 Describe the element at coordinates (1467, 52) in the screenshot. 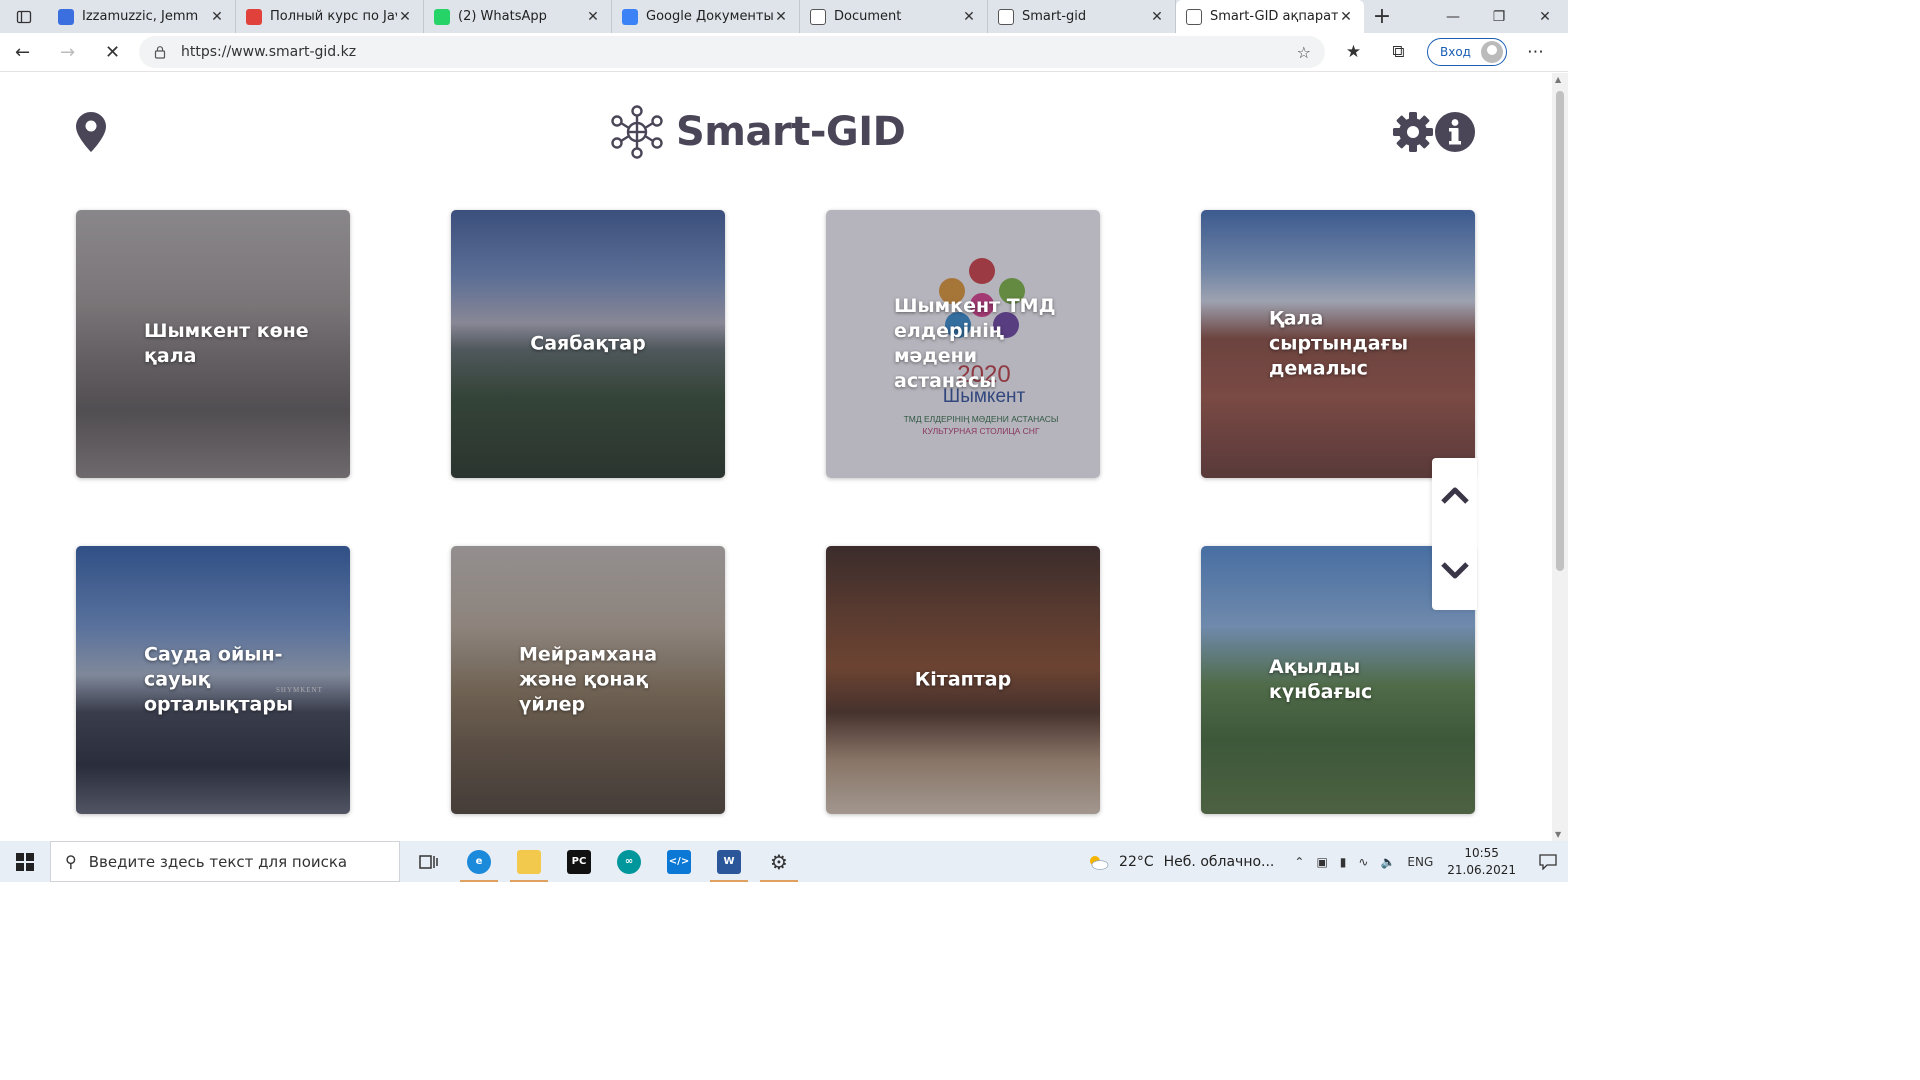

I see `signin-button: Вход` at that location.